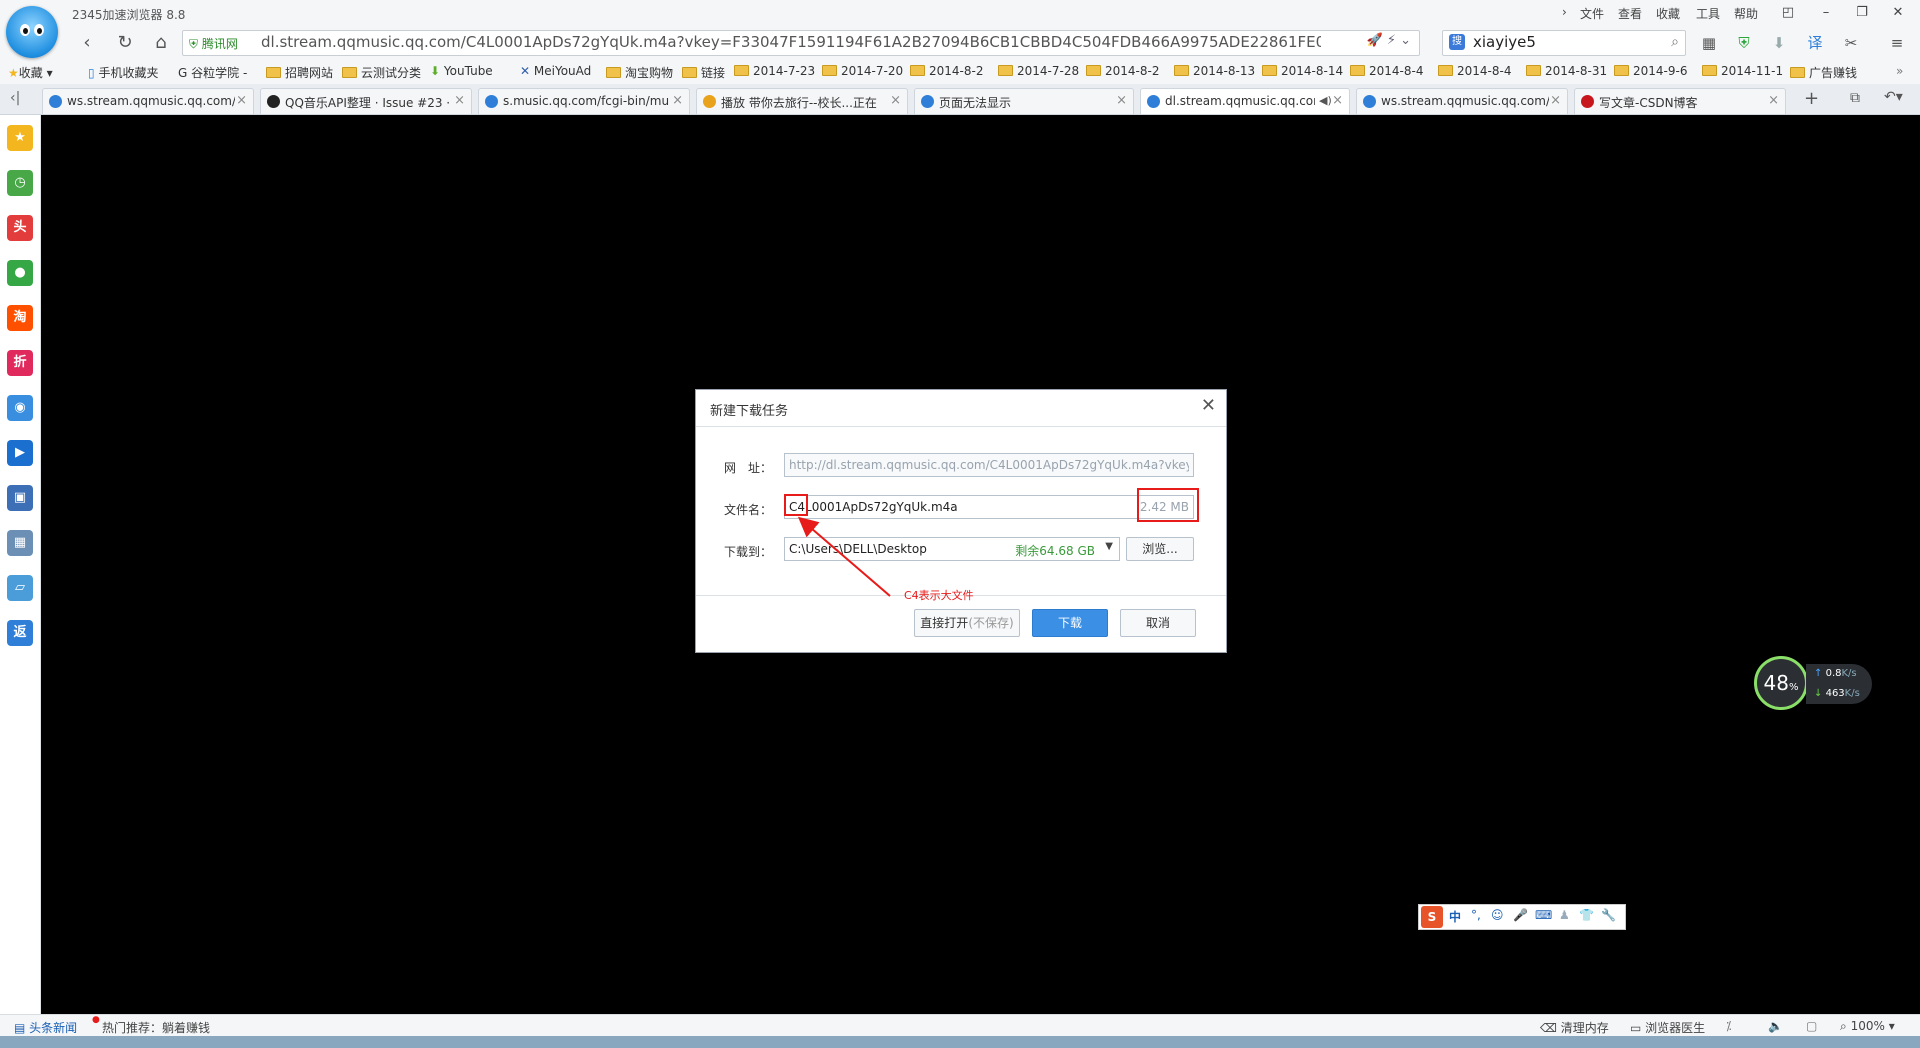 The image size is (1920, 1048). Describe the element at coordinates (967, 623) in the screenshot. I see `open-directly-button: 直接打开(不保存)` at that location.